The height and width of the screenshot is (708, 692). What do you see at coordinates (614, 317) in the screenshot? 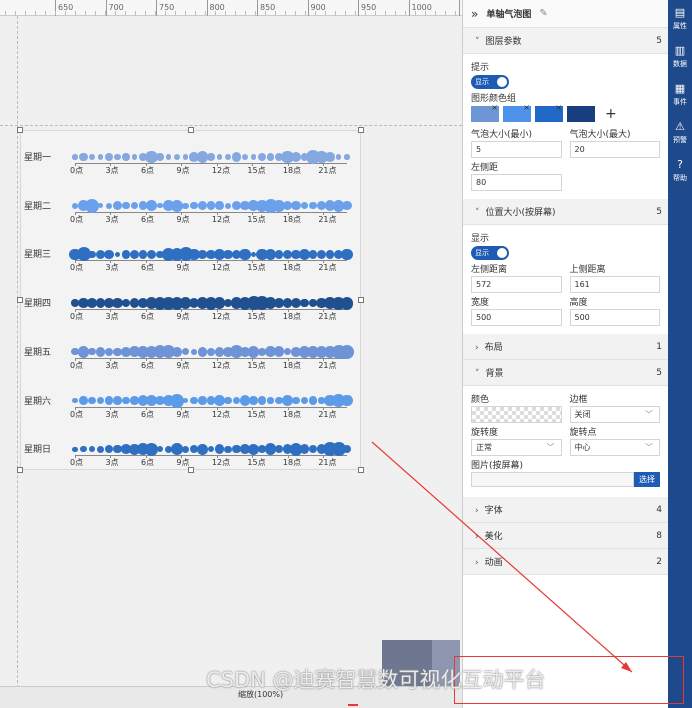
I see `height-input: 500` at bounding box center [614, 317].